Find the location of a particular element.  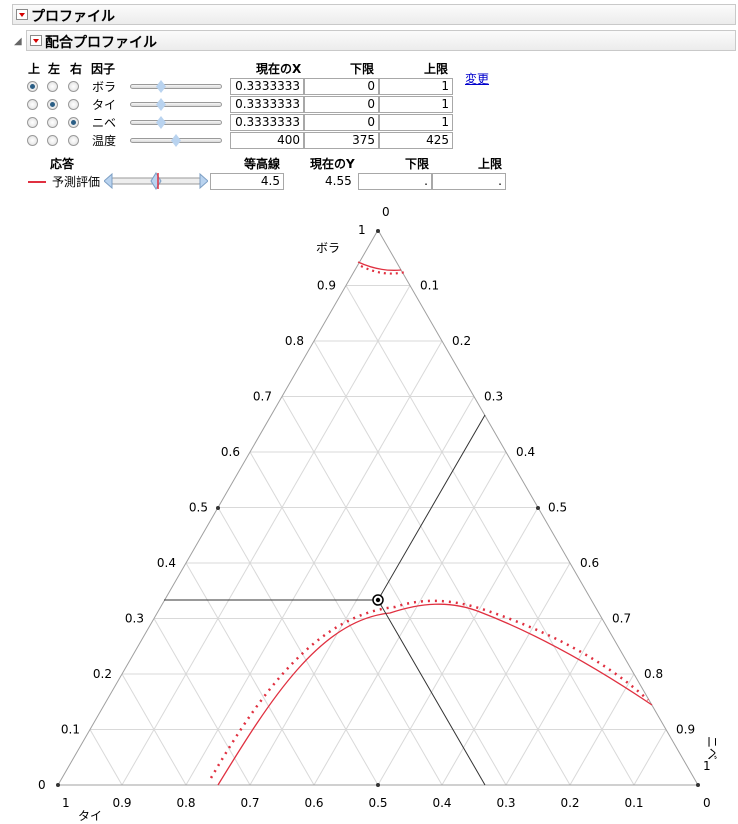

apex-one-label: 1 is located at coordinates (362, 230).